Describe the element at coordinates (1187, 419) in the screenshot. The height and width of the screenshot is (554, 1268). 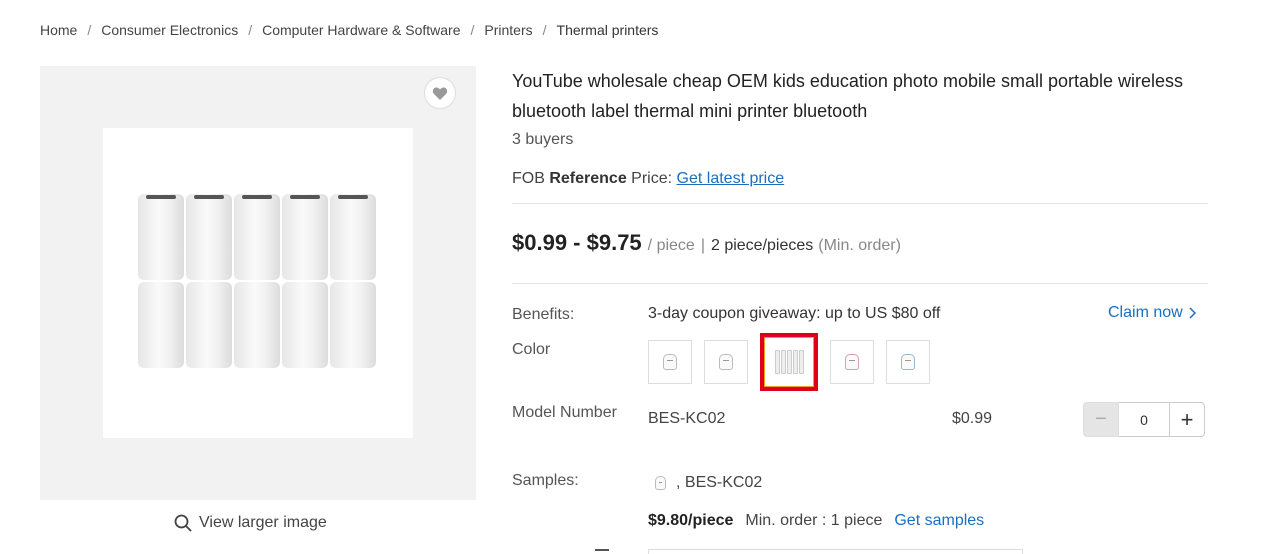
I see `increase-quantity-button: +` at that location.